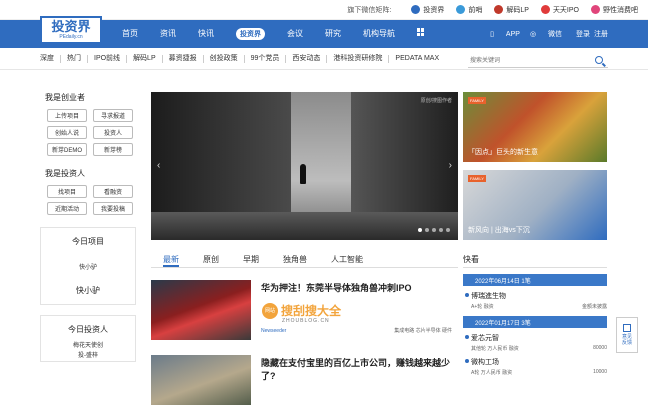 This screenshot has width=648, height=405. Describe the element at coordinates (113, 208) in the screenshot. I see `submit-article-button: 我要投稿` at that location.